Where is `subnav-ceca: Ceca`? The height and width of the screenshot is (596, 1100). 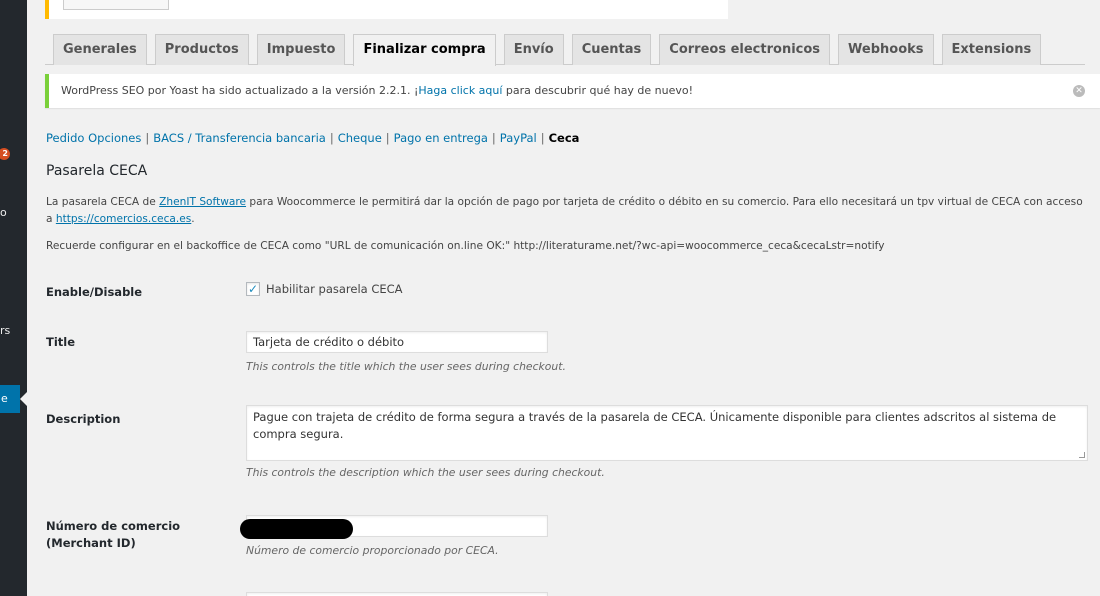
subnav-ceca: Ceca is located at coordinates (564, 138).